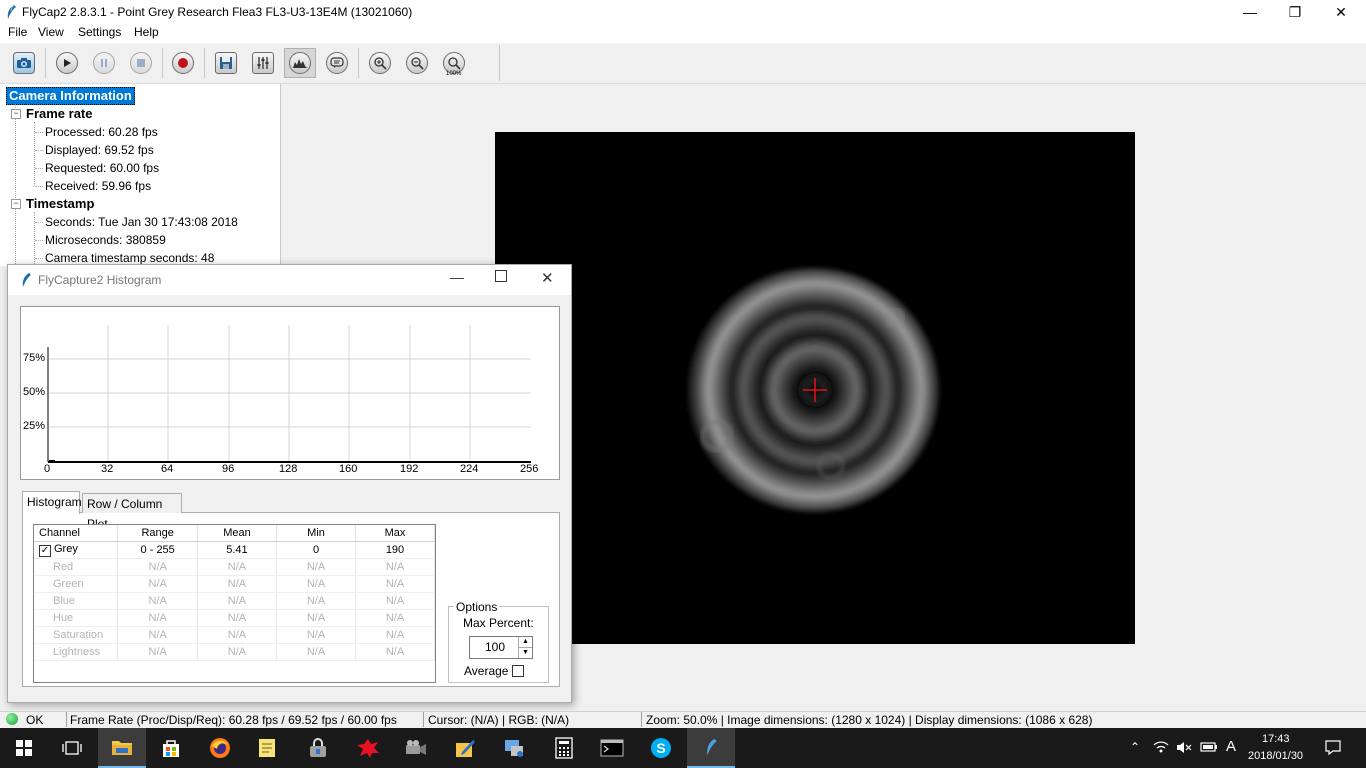  What do you see at coordinates (1276, 739) in the screenshot?
I see `clock-time: 17:43` at bounding box center [1276, 739].